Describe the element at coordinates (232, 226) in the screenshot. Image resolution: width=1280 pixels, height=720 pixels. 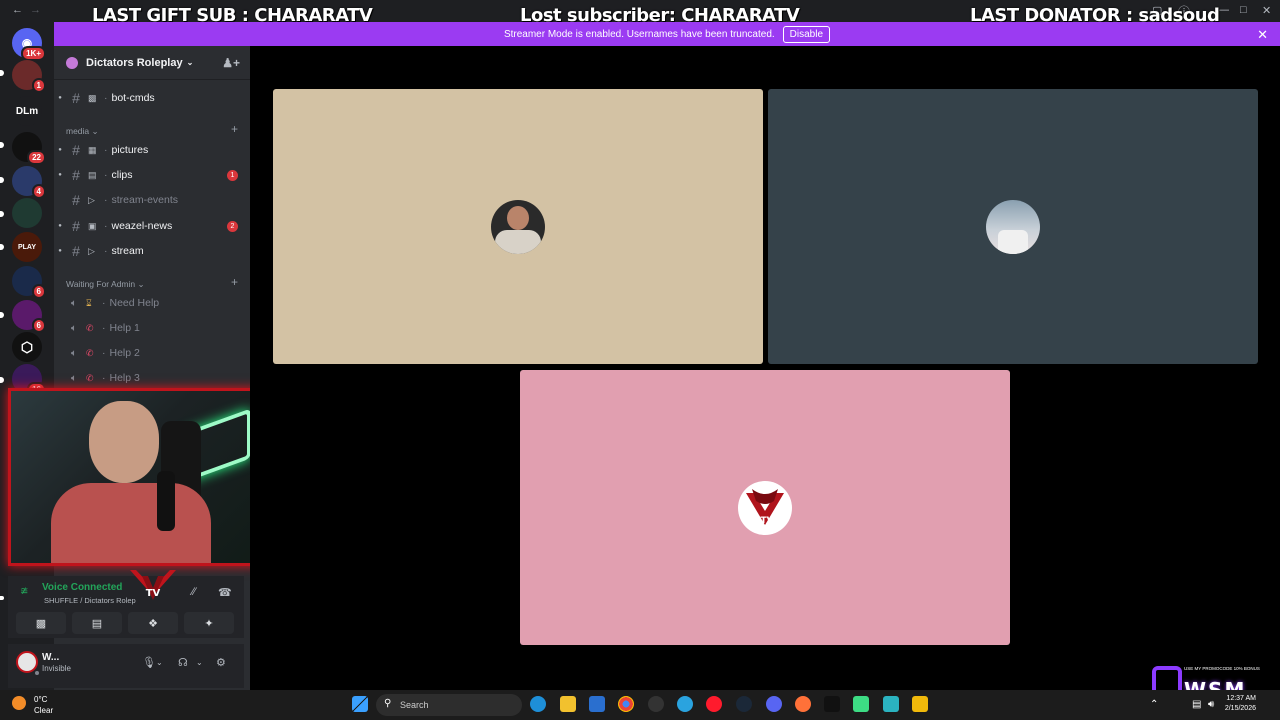
I see `mention-badge: 2` at that location.